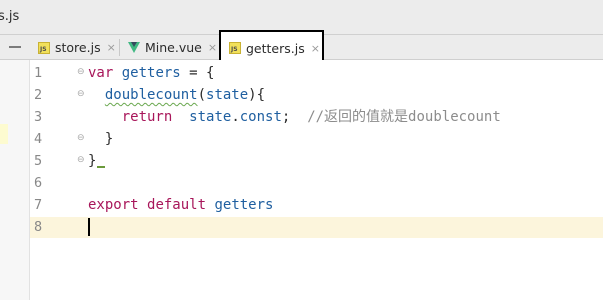  Describe the element at coordinates (301, 17) in the screenshot. I see `title-bar: s.js` at that location.